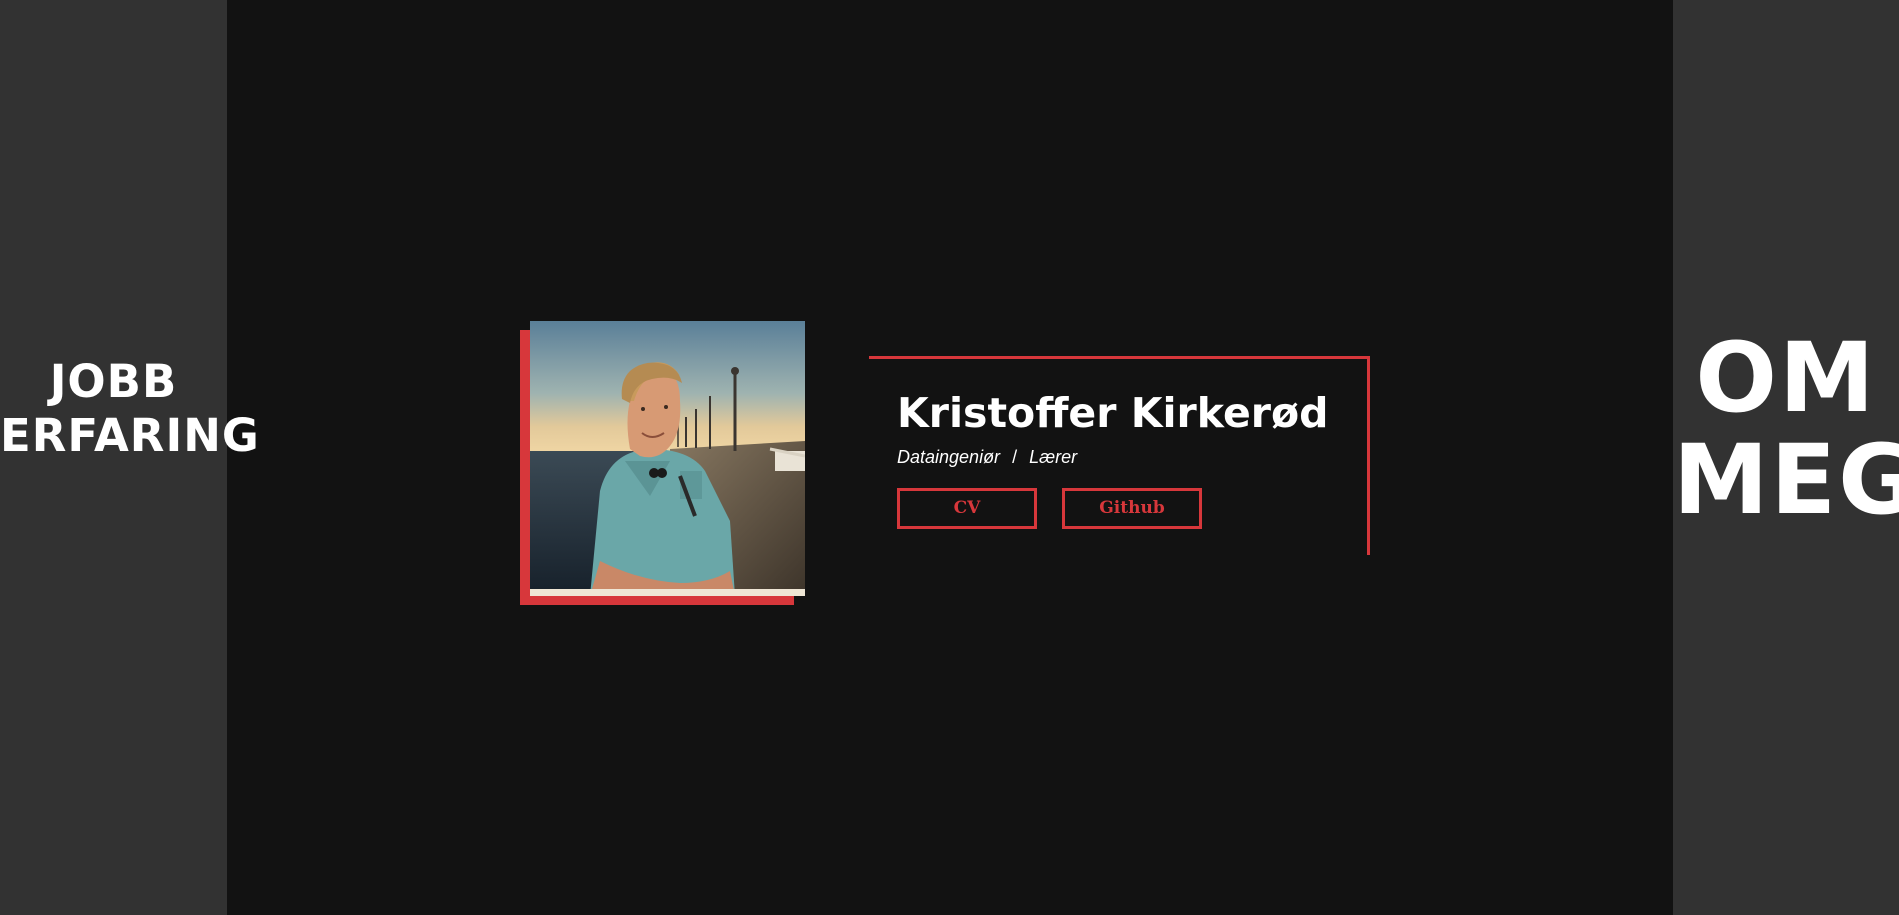 This screenshot has width=1899, height=915. What do you see at coordinates (1053, 457) in the screenshot?
I see `role-label: Lærer` at bounding box center [1053, 457].